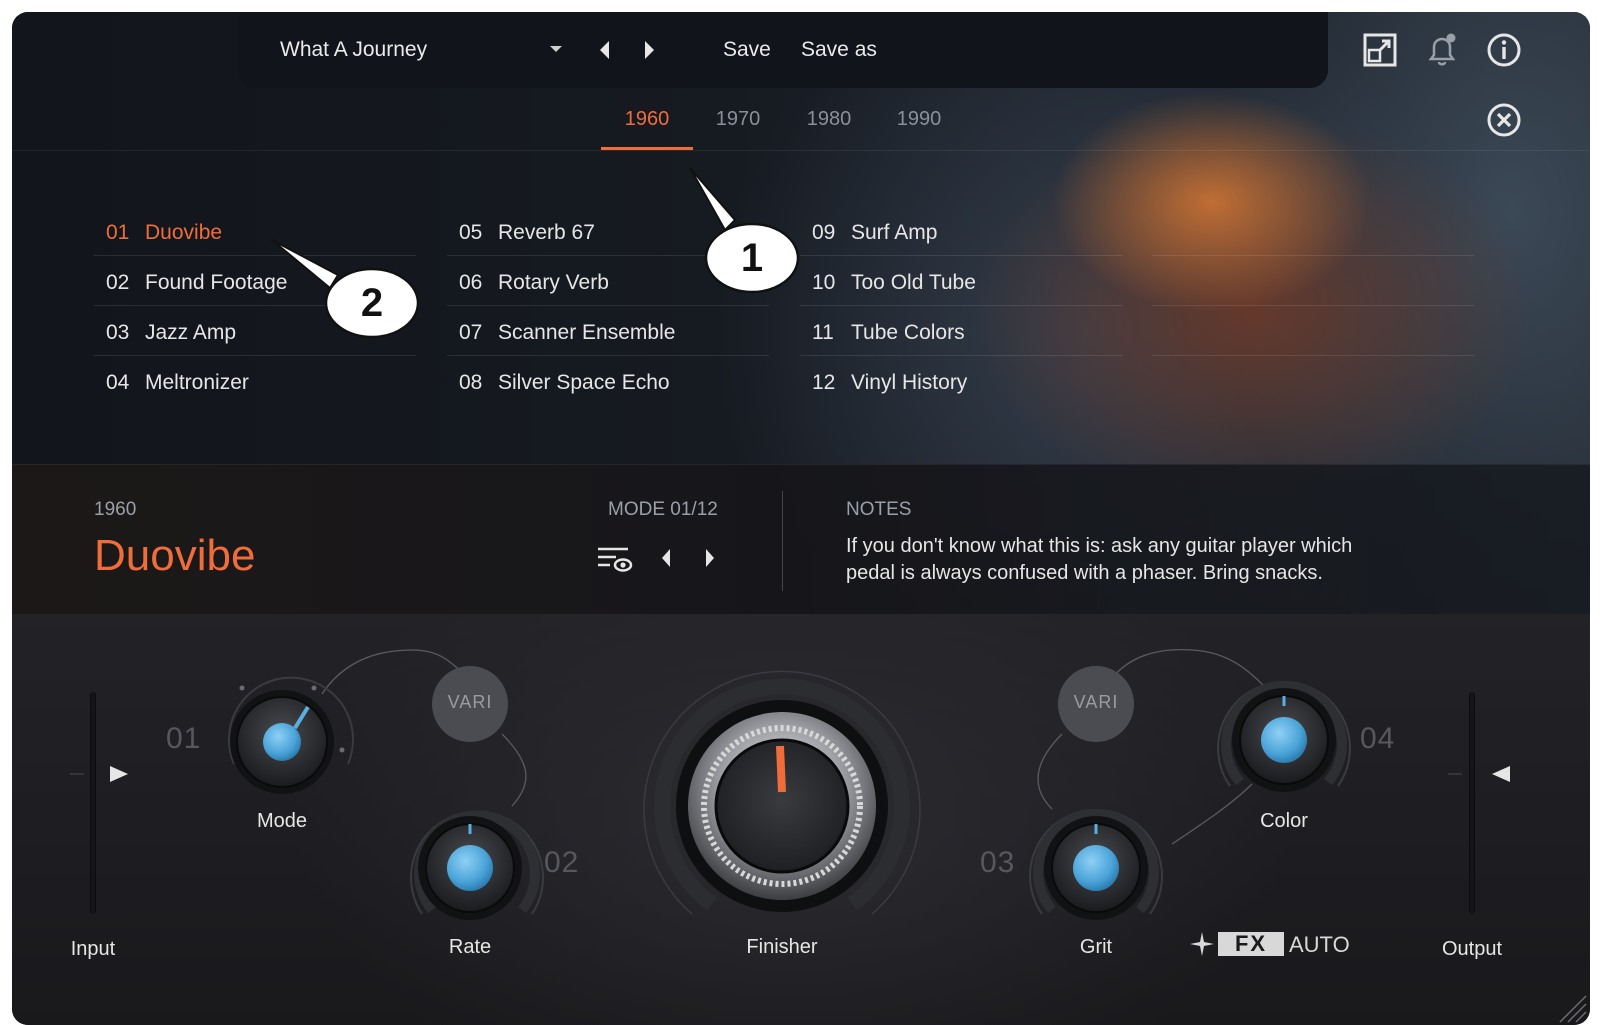  What do you see at coordinates (372, 303) in the screenshot?
I see `callout-2-number: 2` at bounding box center [372, 303].